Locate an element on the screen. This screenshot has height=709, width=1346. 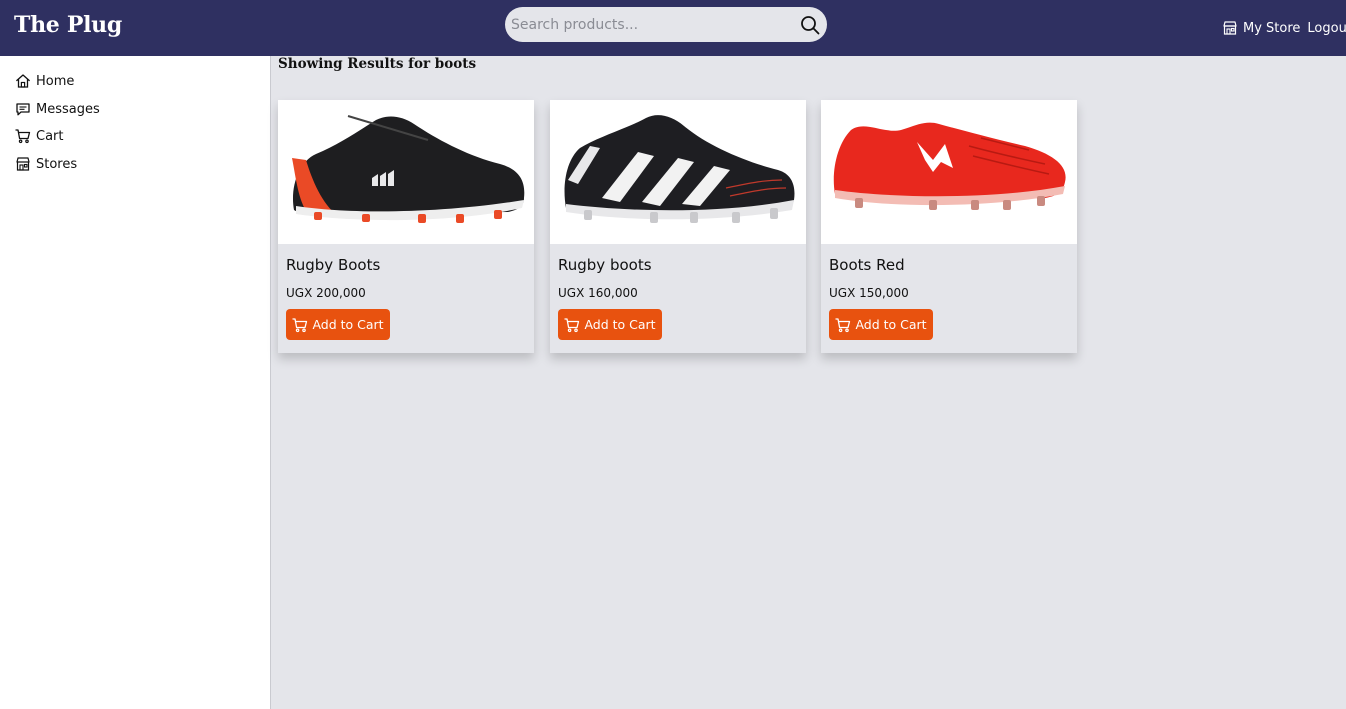
product-name: Rugby Boots is located at coordinates (333, 265).